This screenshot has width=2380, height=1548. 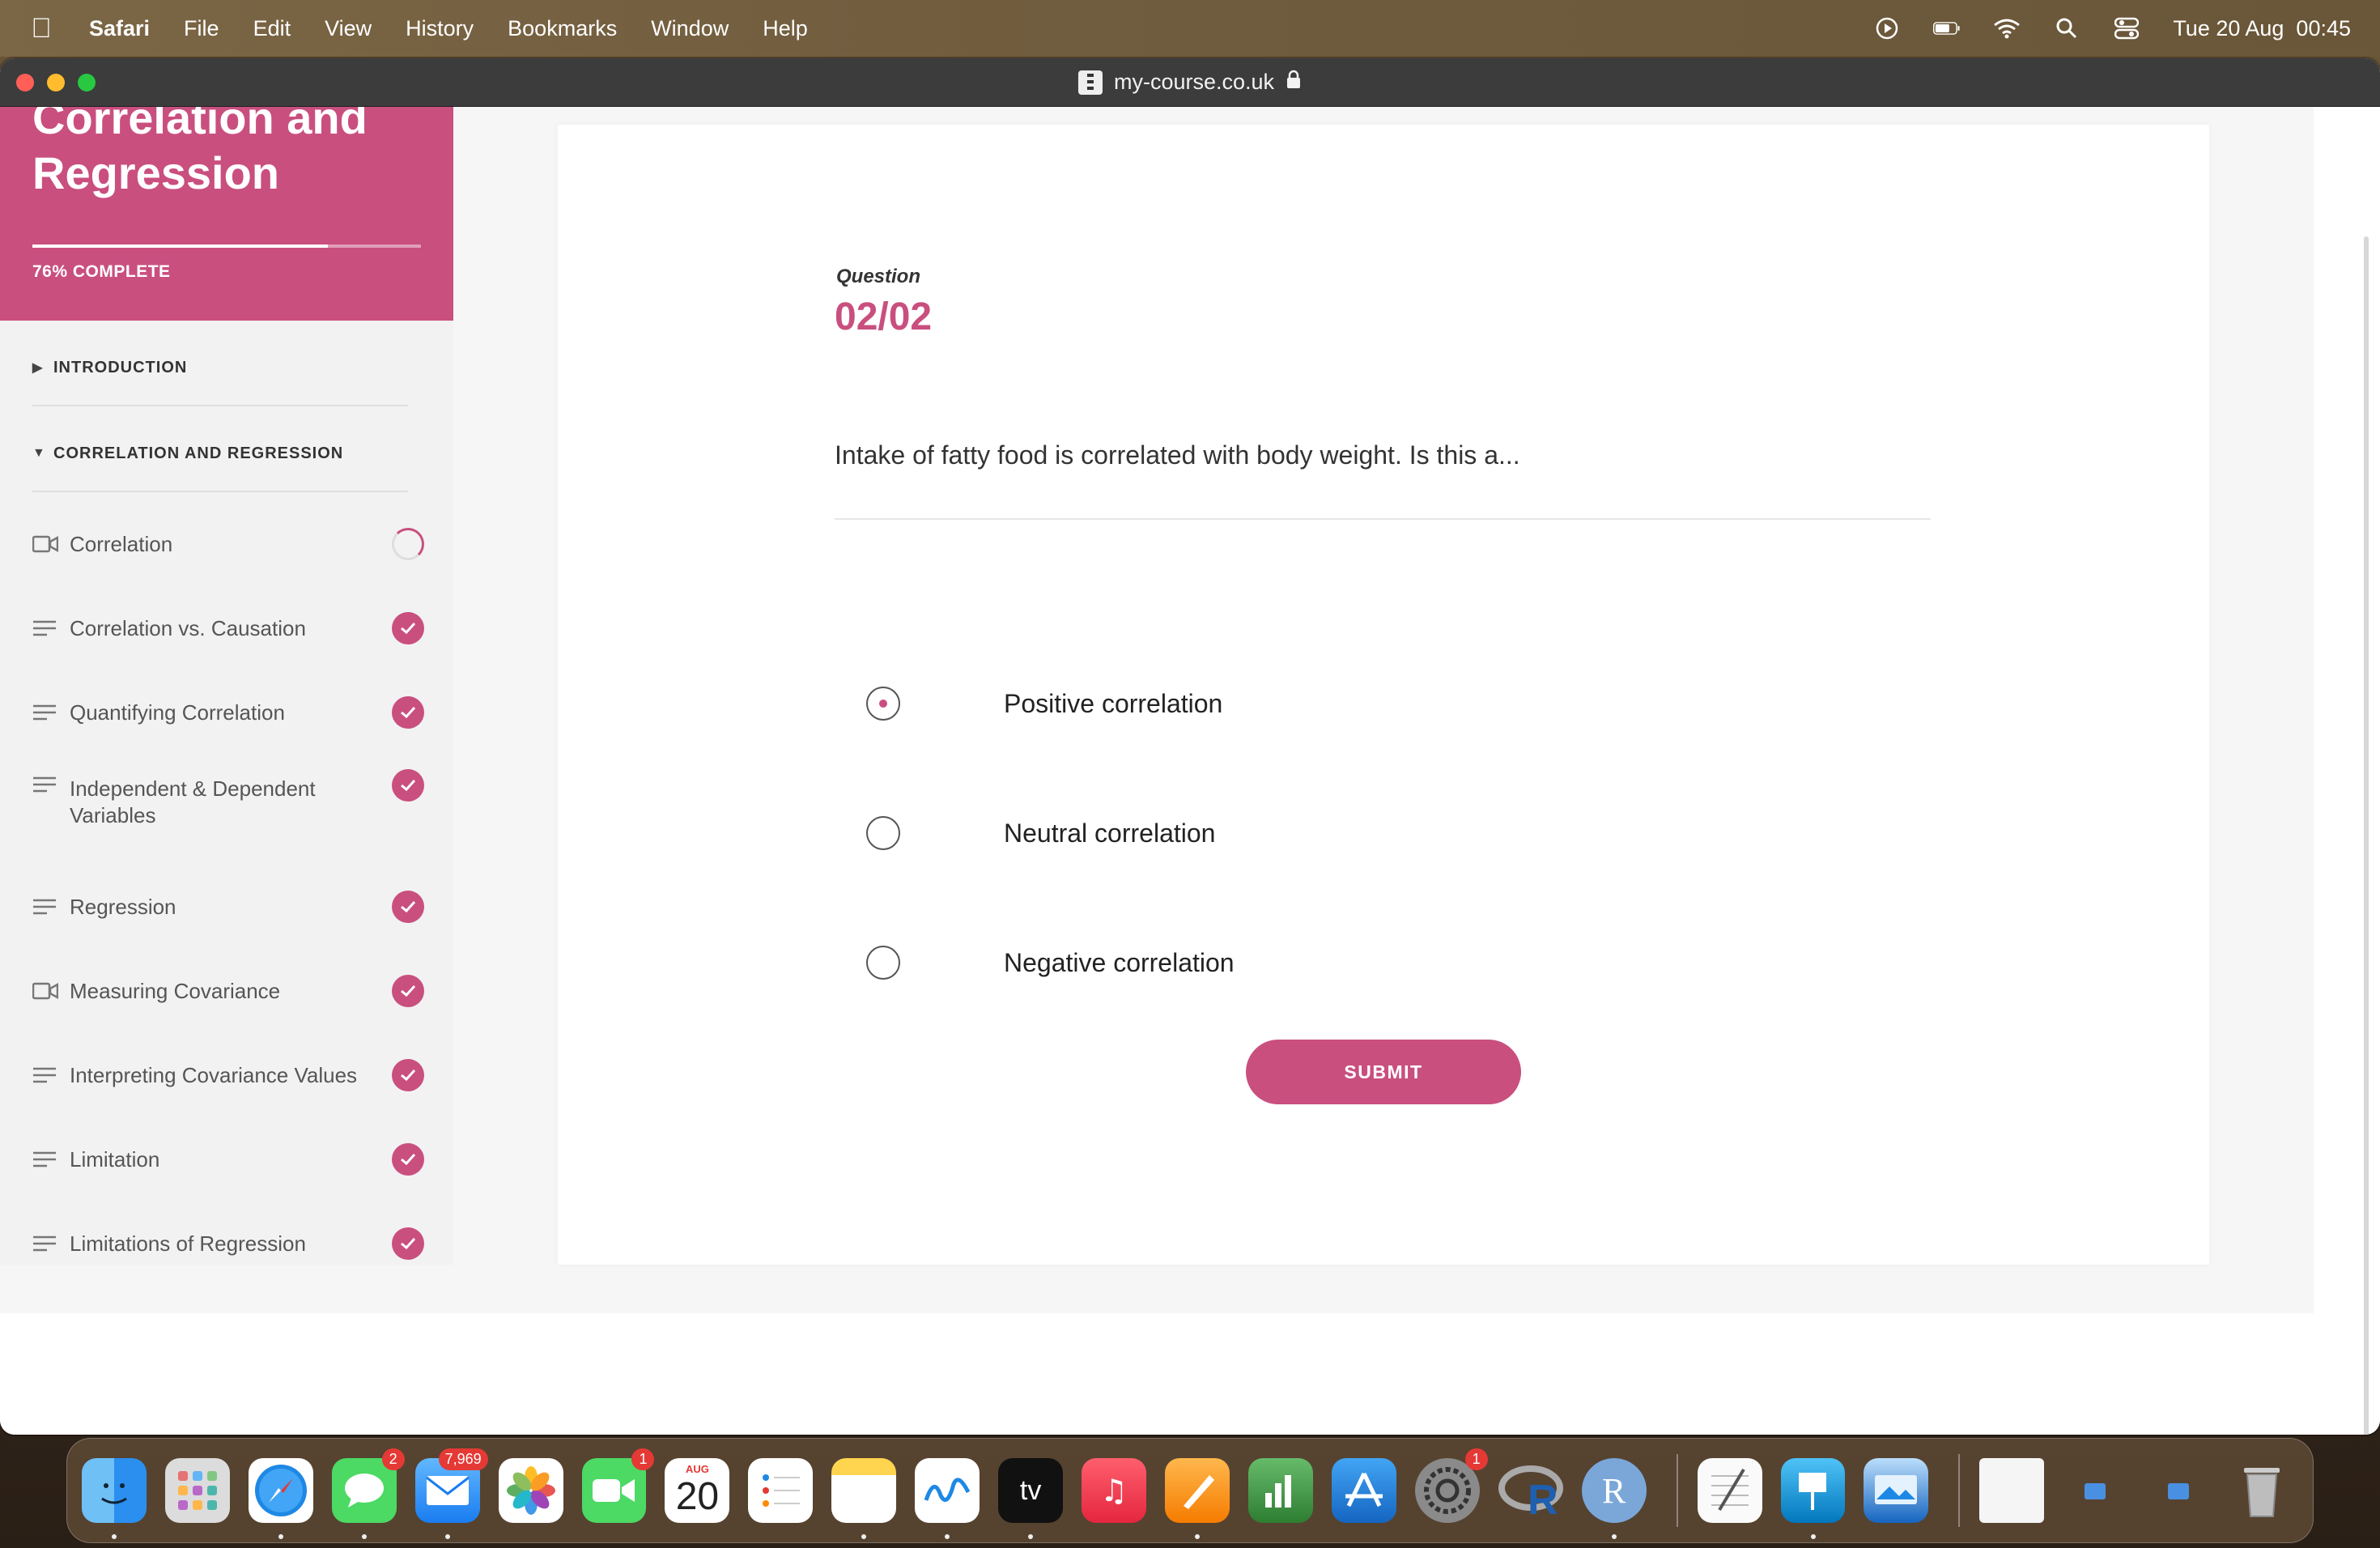 I want to click on menu-clock: Tue 20 Aug 00:45, so click(x=2262, y=29).